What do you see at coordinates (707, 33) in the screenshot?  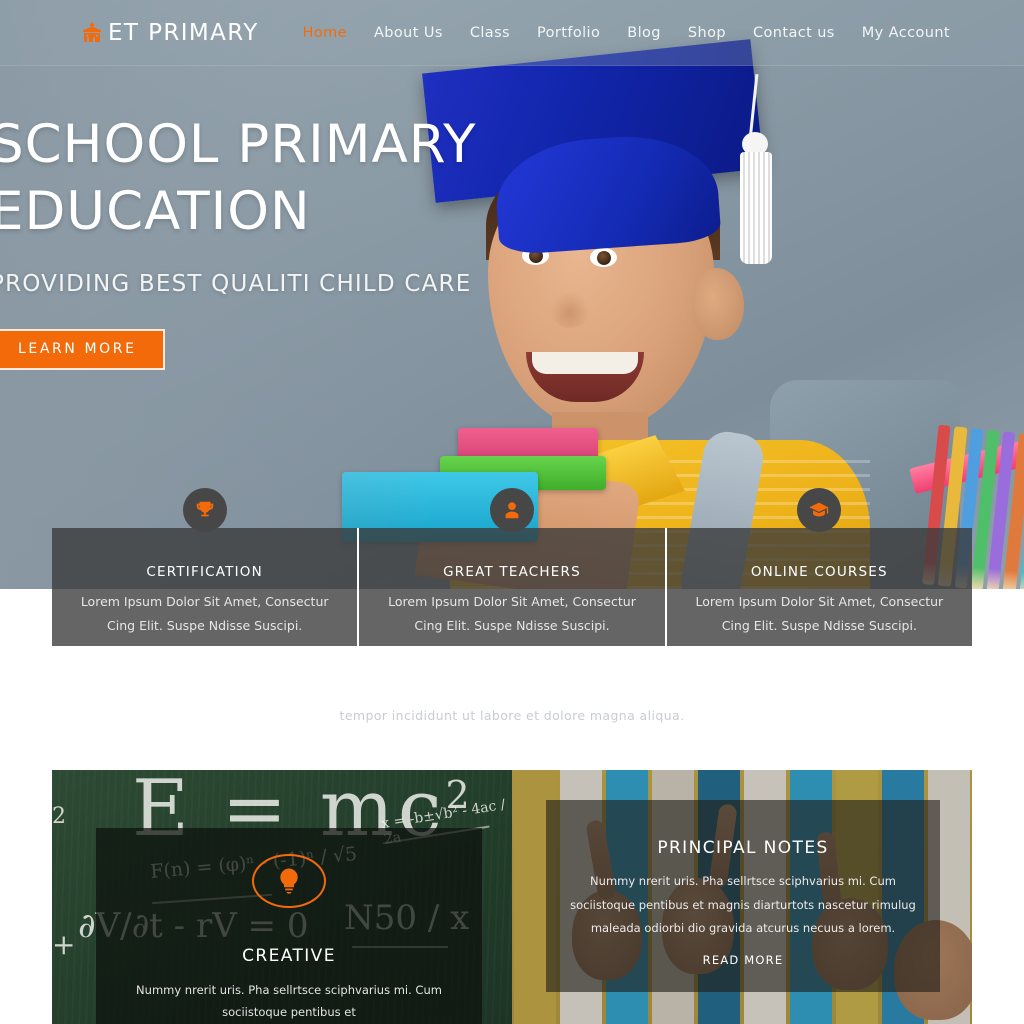 I see `nav-item-shop: Shop` at bounding box center [707, 33].